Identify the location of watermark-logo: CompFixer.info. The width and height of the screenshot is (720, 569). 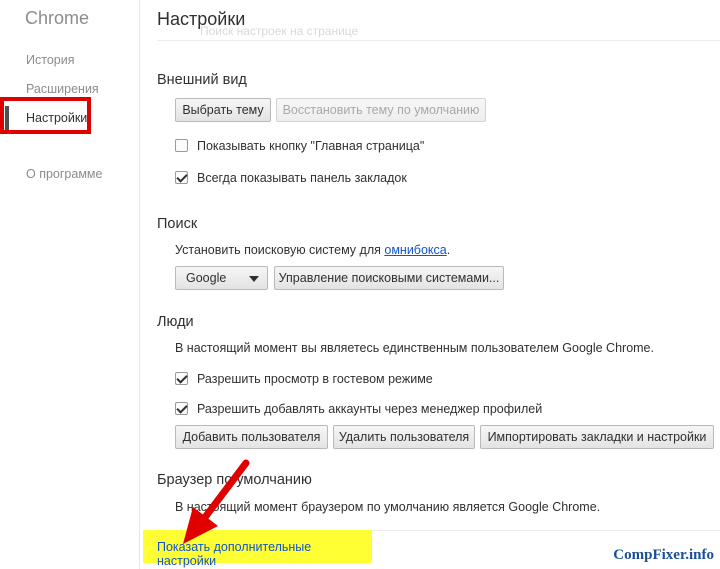
(663, 555).